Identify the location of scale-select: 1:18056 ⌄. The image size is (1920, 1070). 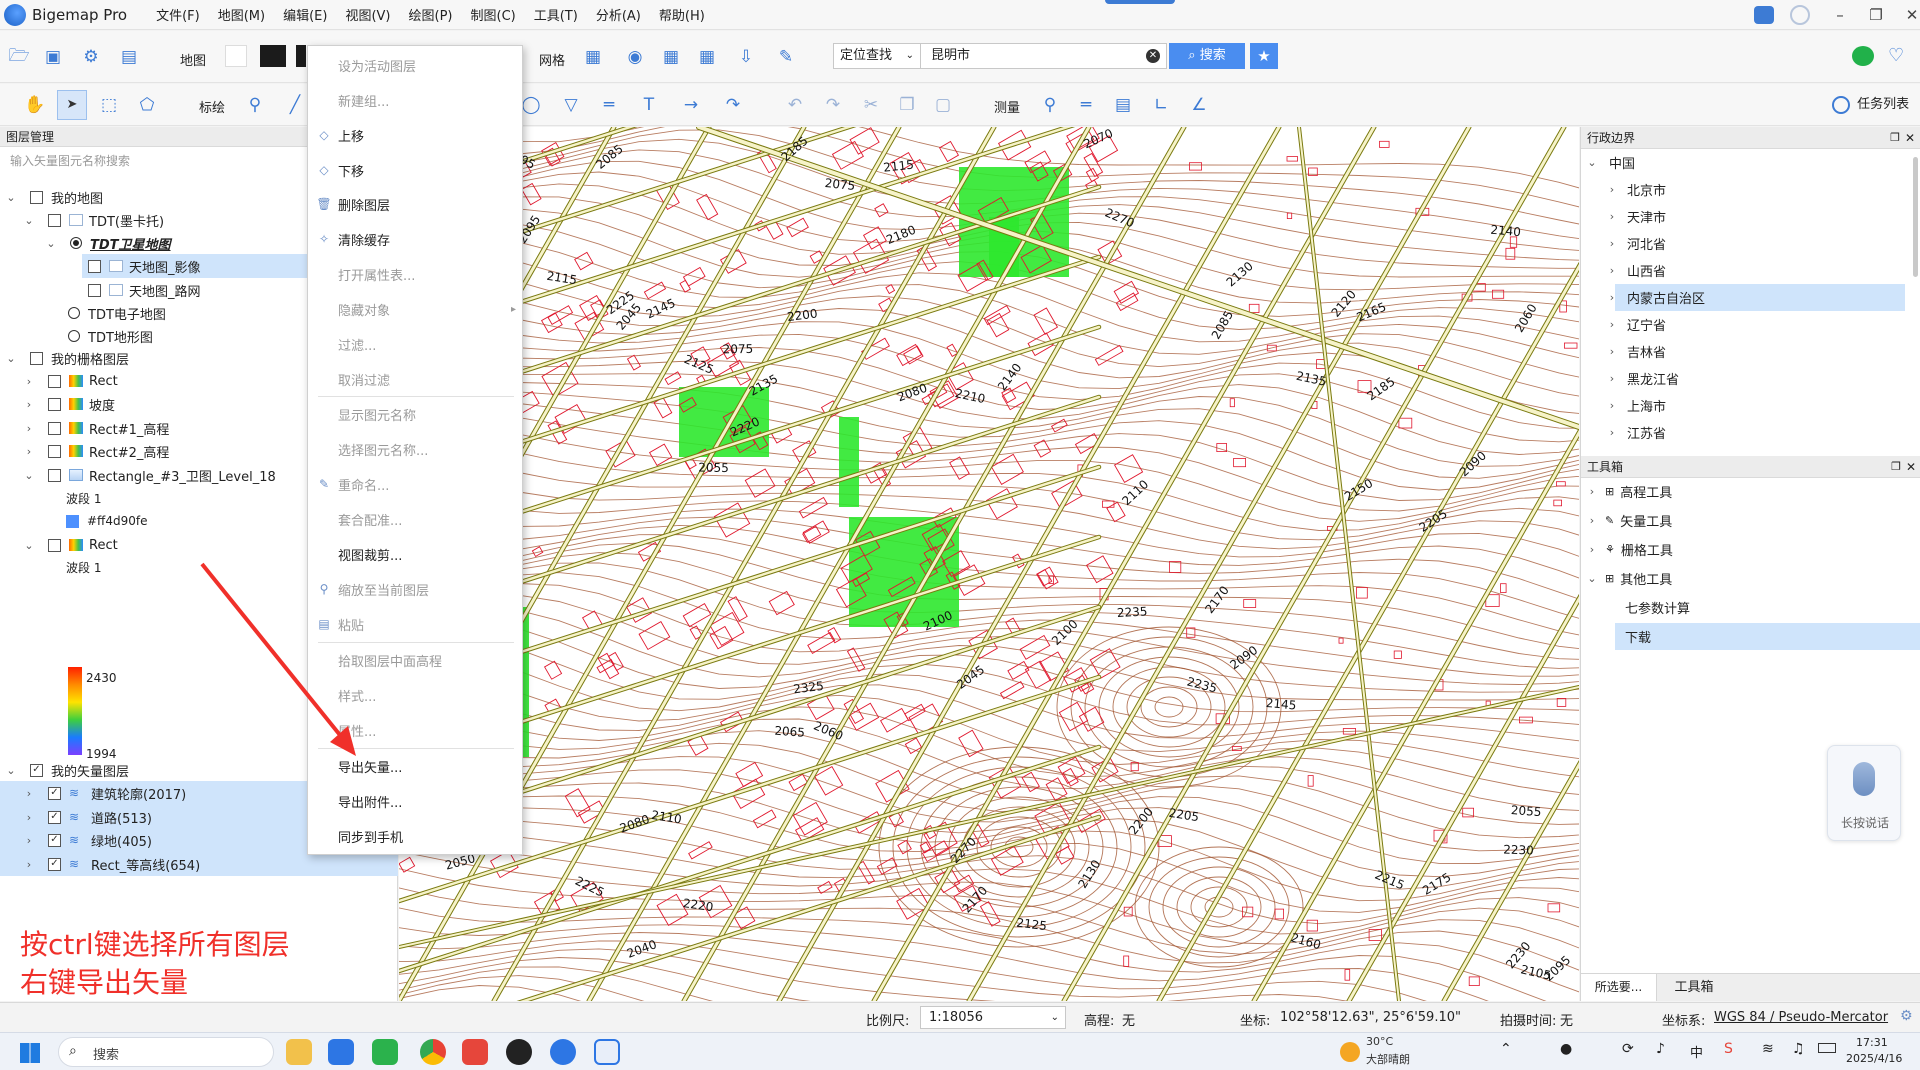
(993, 1017).